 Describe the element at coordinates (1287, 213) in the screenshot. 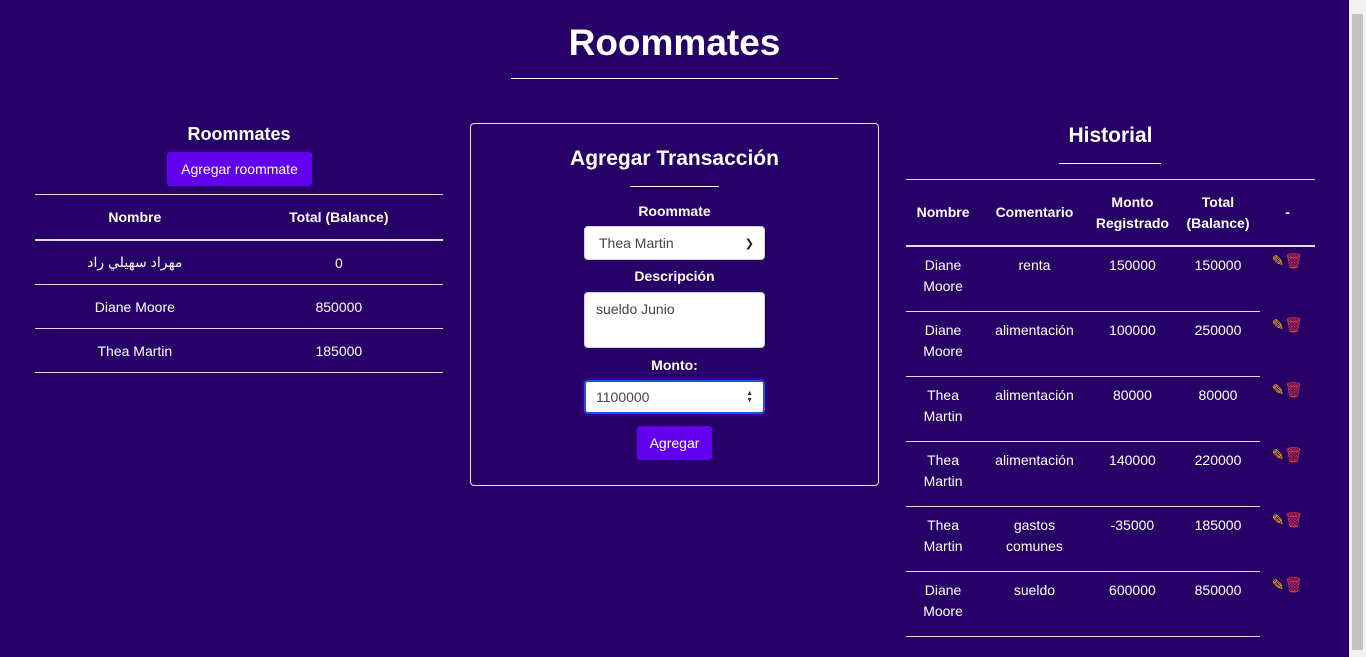

I see `column-header-actions: -` at that location.